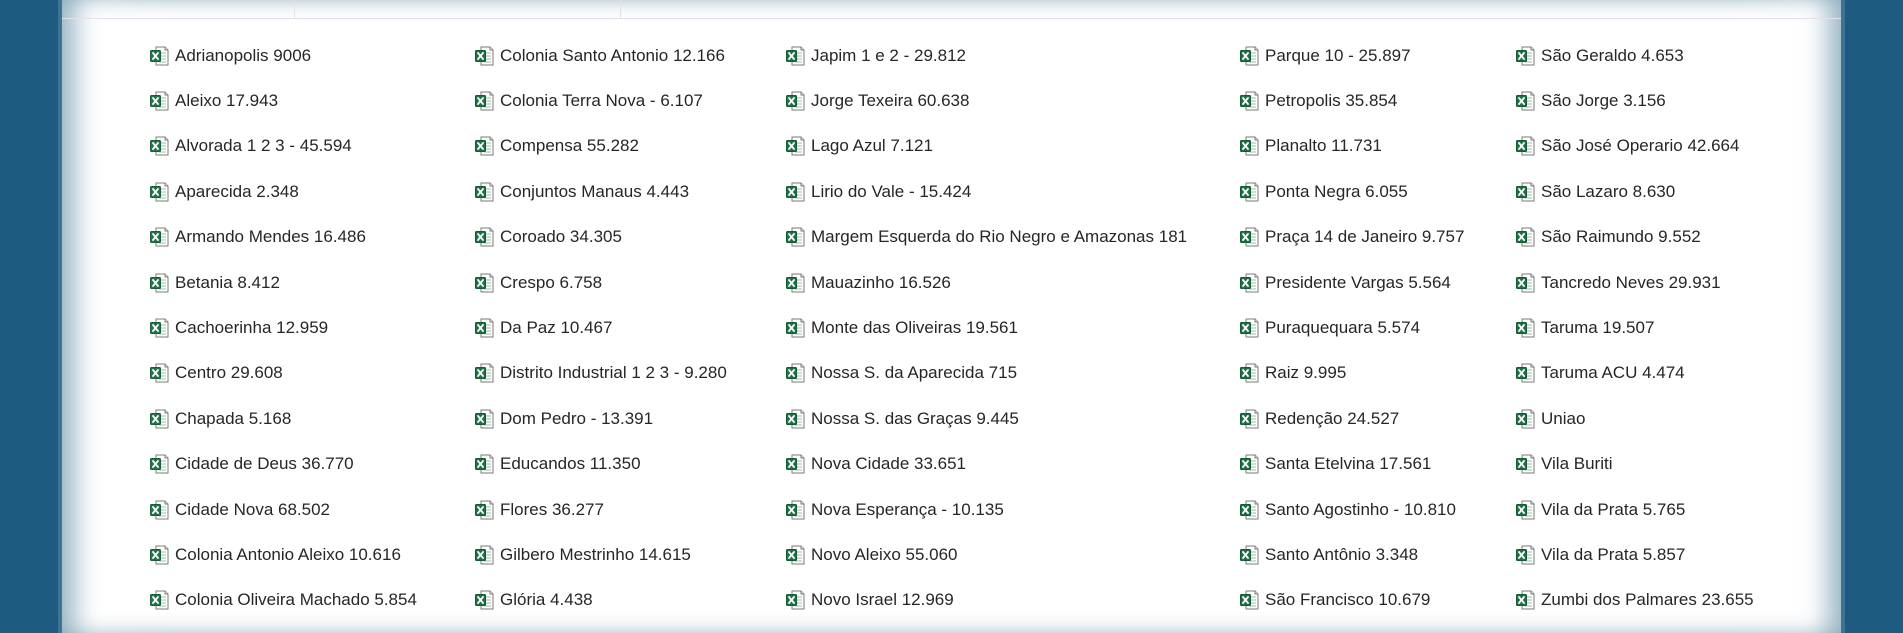 The image size is (1903, 633). What do you see at coordinates (1635, 373) in the screenshot?
I see `file-link: Taruma ACU 4.474` at bounding box center [1635, 373].